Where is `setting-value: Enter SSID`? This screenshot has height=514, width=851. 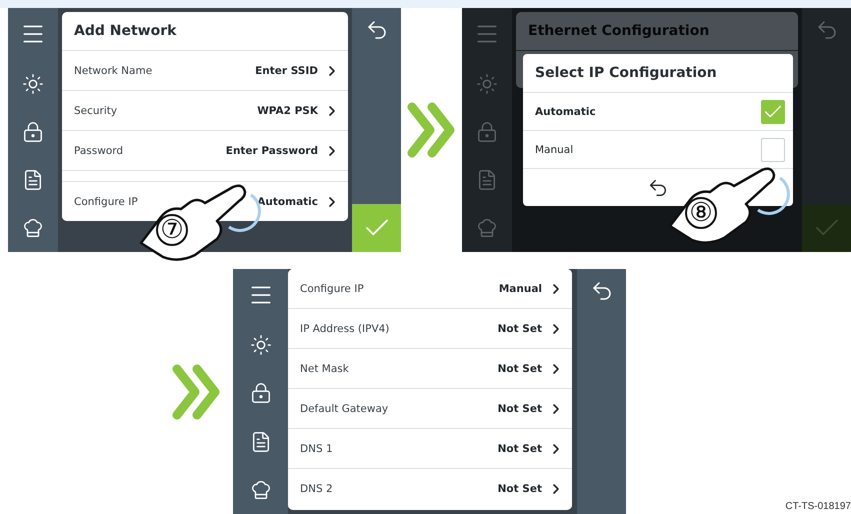
setting-value: Enter SSID is located at coordinates (286, 70).